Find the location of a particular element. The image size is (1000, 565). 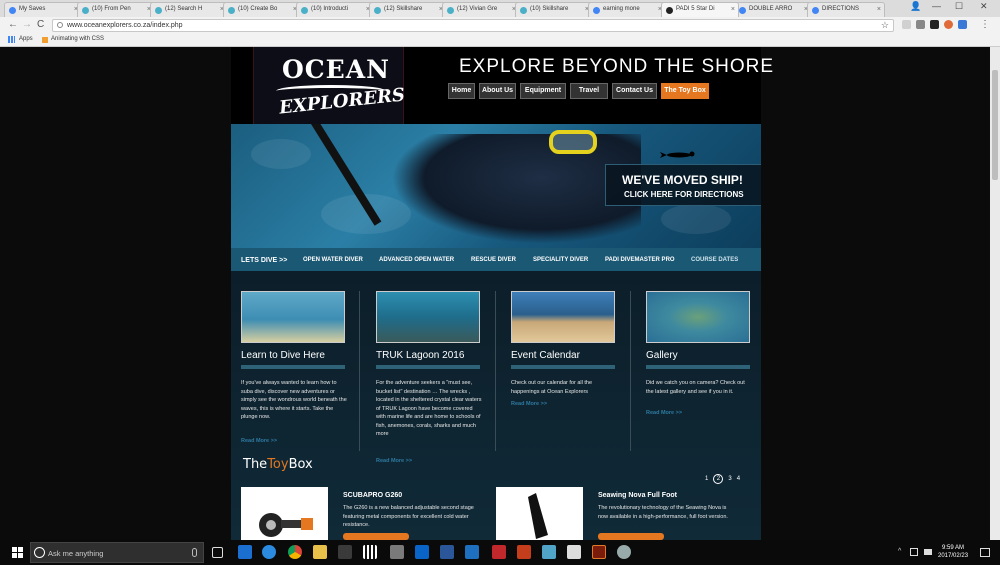

site-logo: OCEAN EXPLORERS is located at coordinates (329, 85).